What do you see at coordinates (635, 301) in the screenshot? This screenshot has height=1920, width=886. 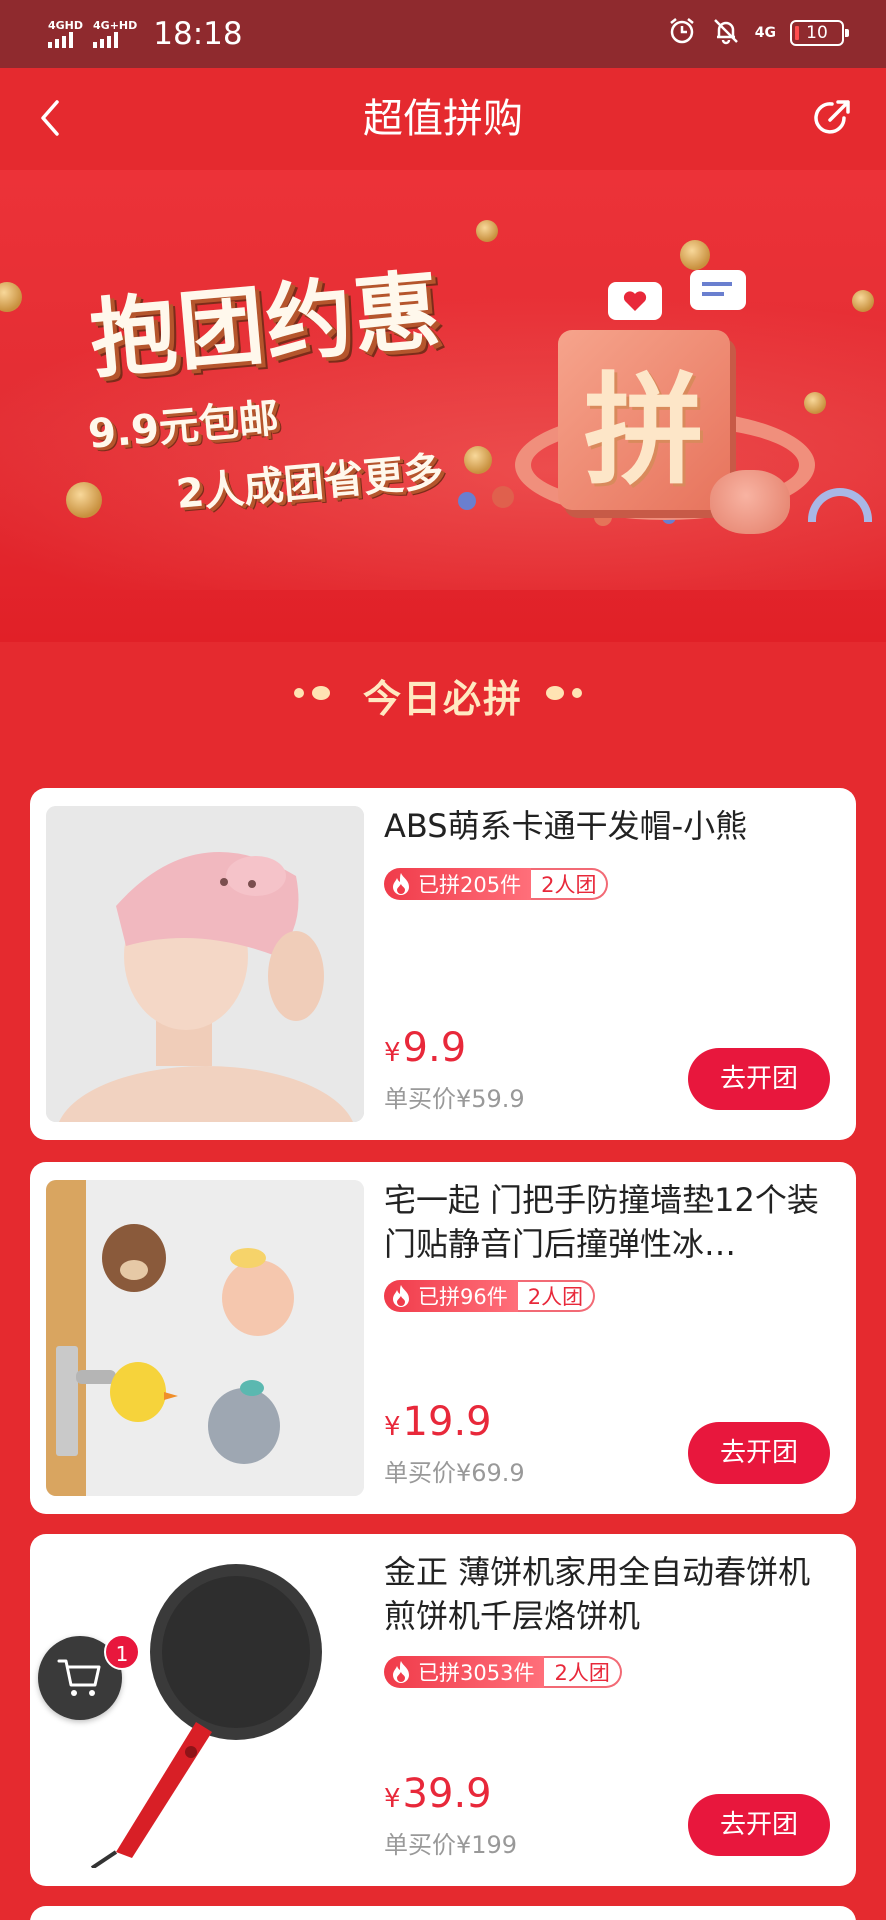 I see `heart-bubble-icon` at bounding box center [635, 301].